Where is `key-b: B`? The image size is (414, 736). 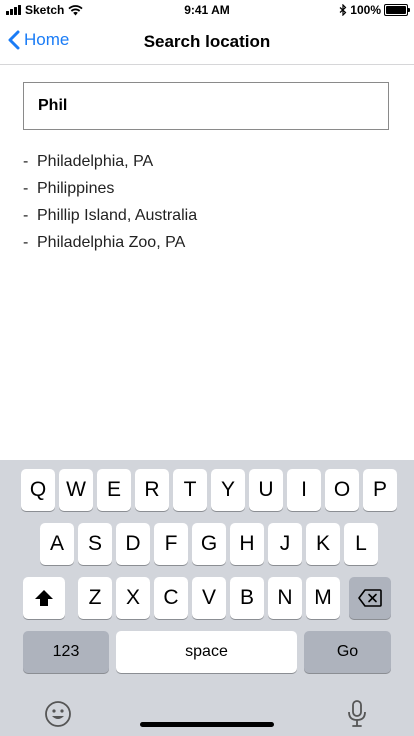
key-b: B is located at coordinates (247, 598).